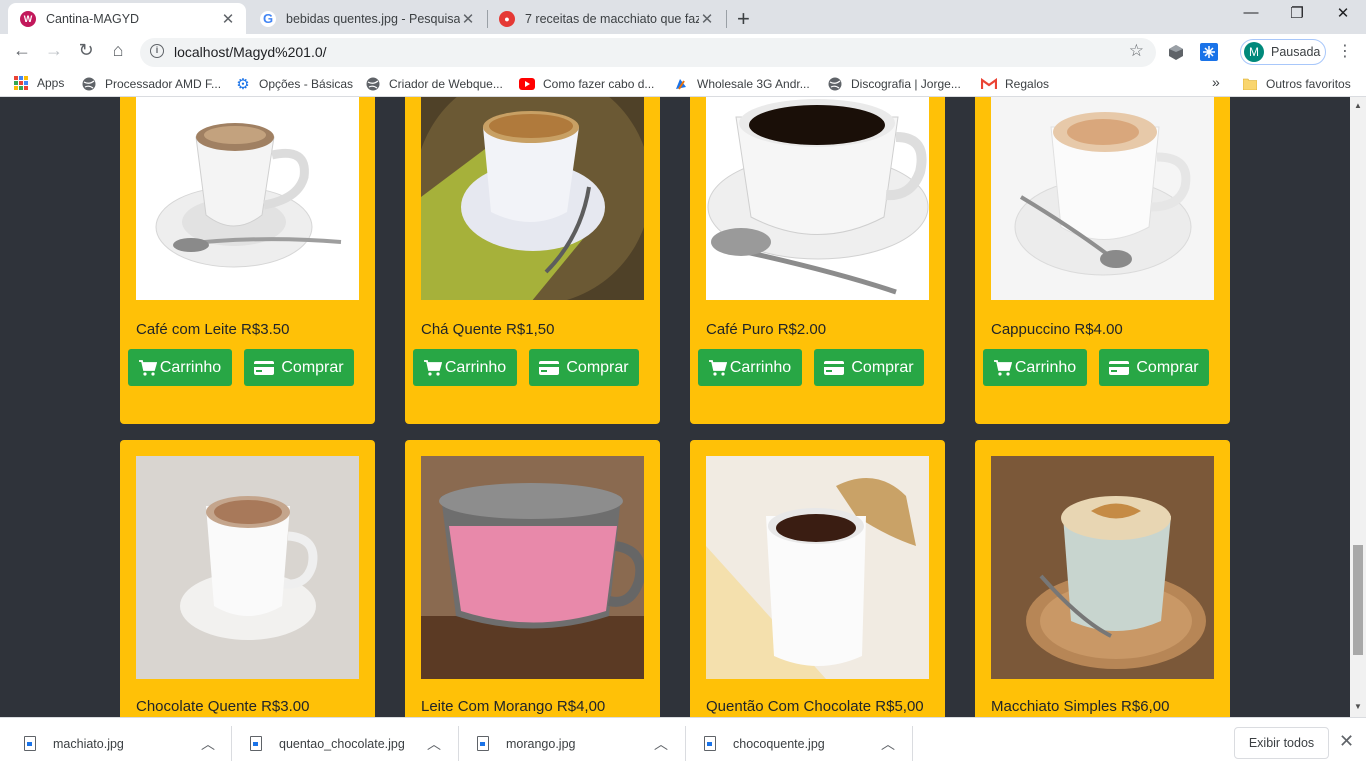 Image resolution: width=1366 pixels, height=768 pixels. What do you see at coordinates (1209, 52) in the screenshot?
I see `extension-snowflake-icon` at bounding box center [1209, 52].